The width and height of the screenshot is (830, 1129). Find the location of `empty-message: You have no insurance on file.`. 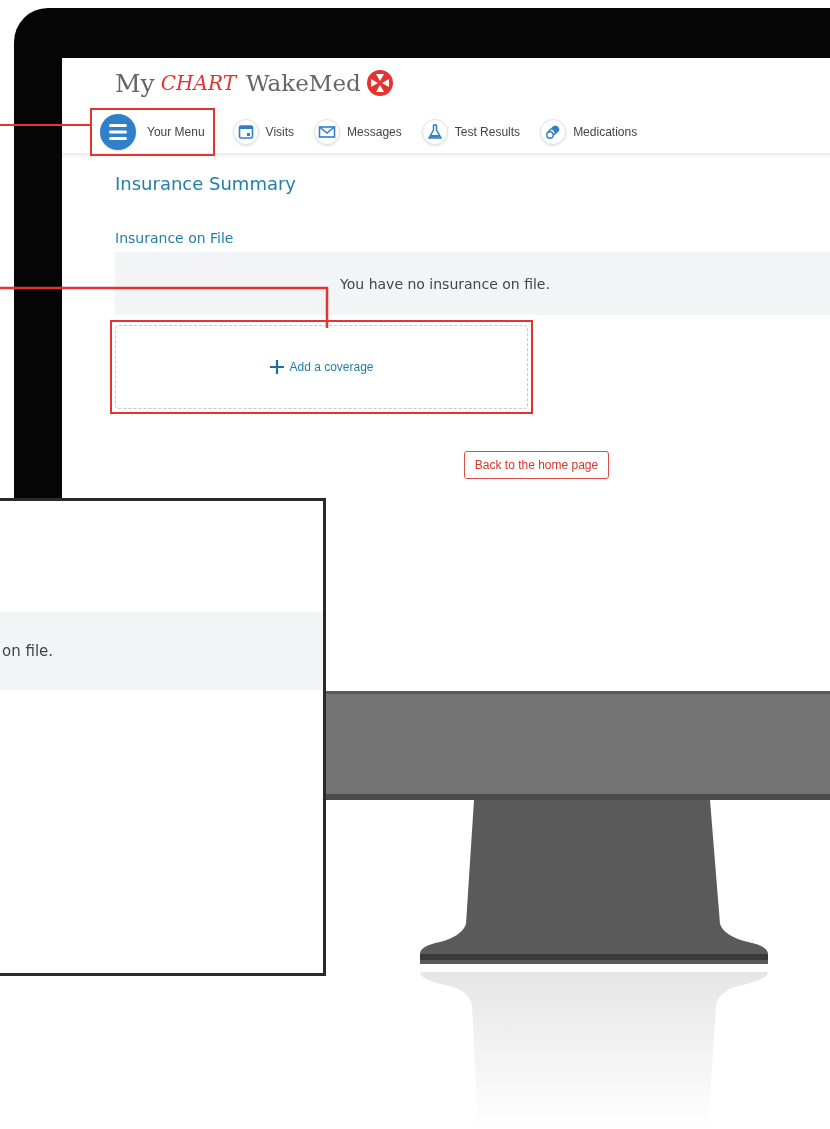

empty-message: You have no insurance on file. is located at coordinates (445, 283).